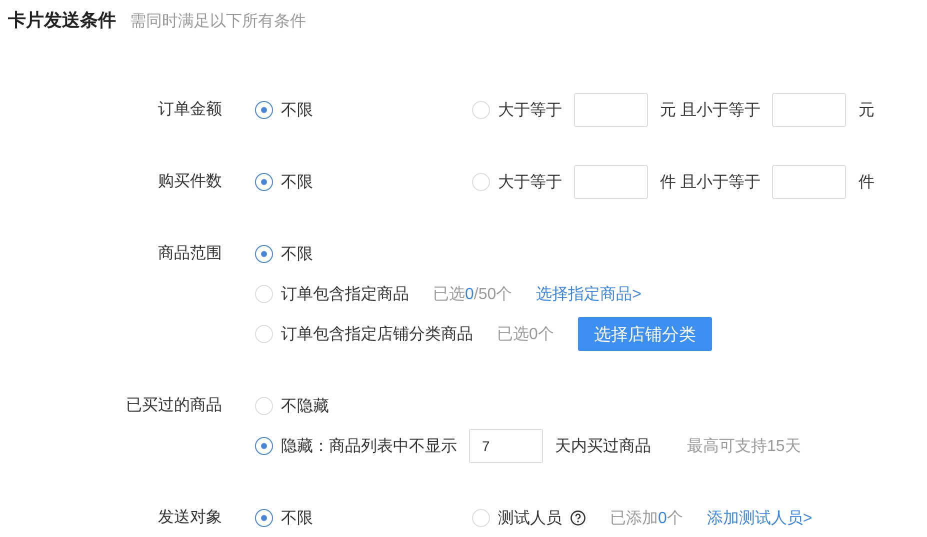 The height and width of the screenshot is (537, 927). What do you see at coordinates (305, 406) in the screenshot?
I see `option-label: 不隐藏` at bounding box center [305, 406].